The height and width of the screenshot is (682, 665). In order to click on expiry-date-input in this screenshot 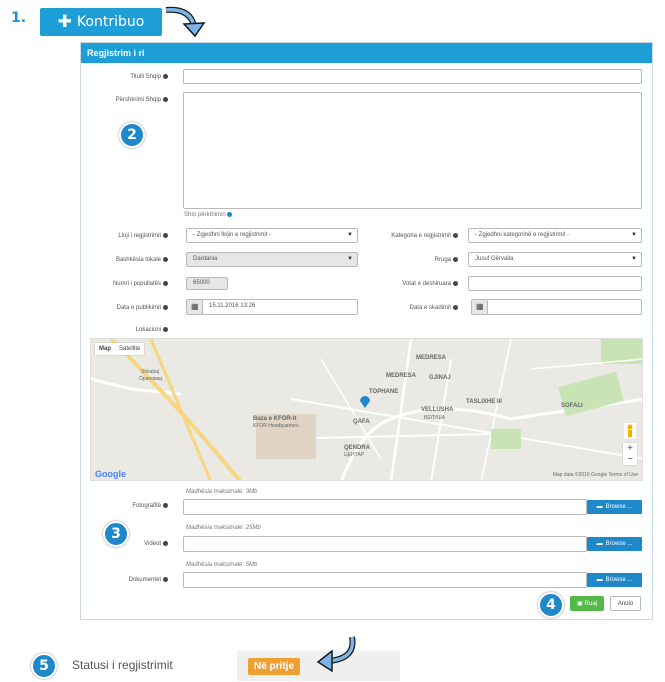, I will do `click(564, 307)`.